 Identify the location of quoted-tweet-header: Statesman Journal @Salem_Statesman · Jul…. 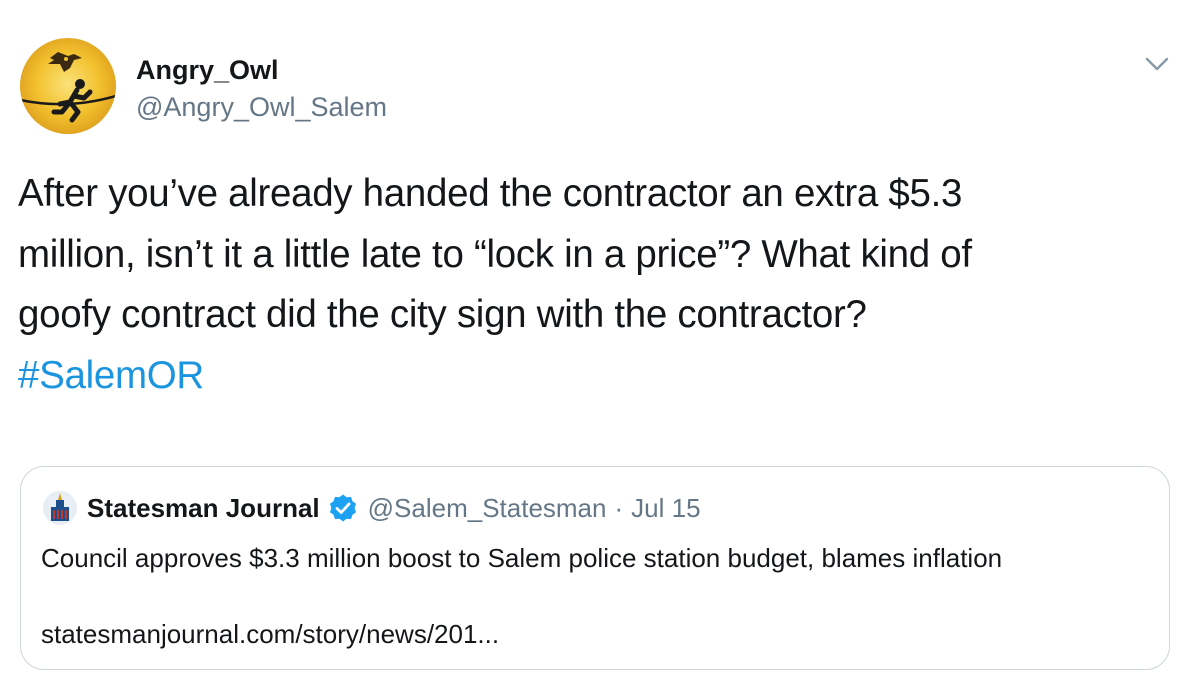
(372, 508).